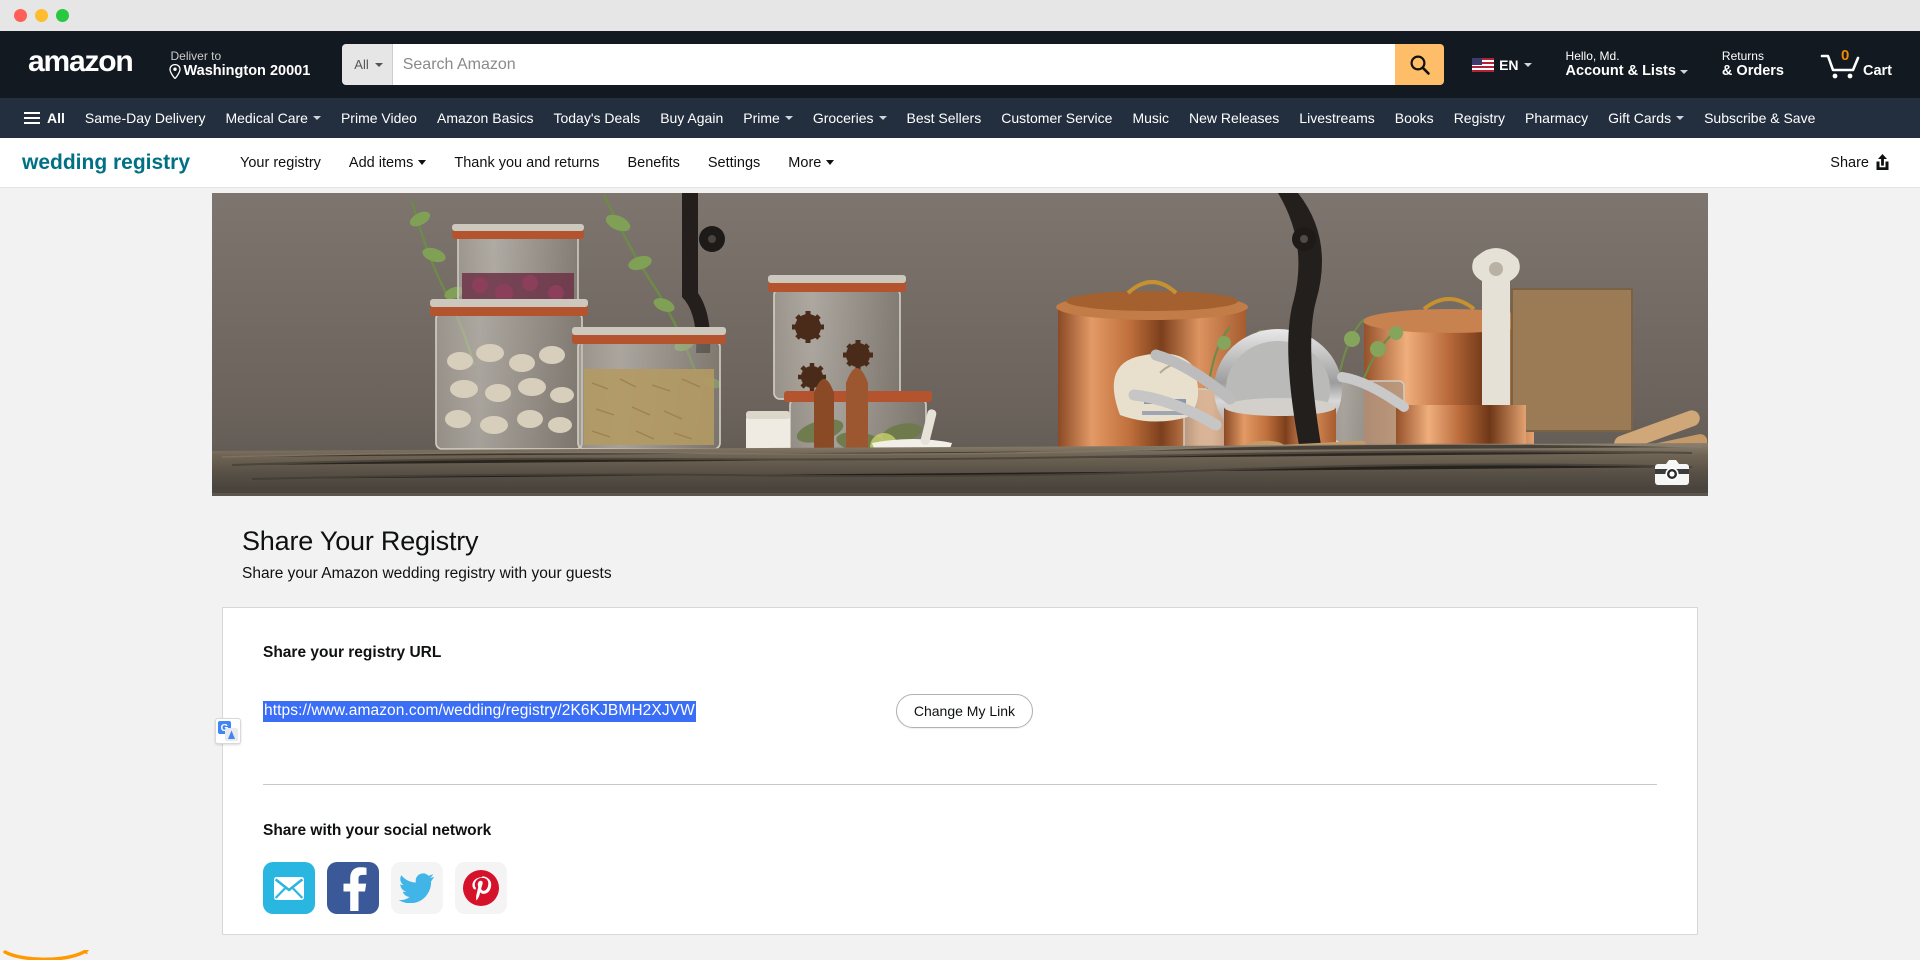  Describe the element at coordinates (106, 163) in the screenshot. I see `registry-brand-link: wedding registry` at that location.